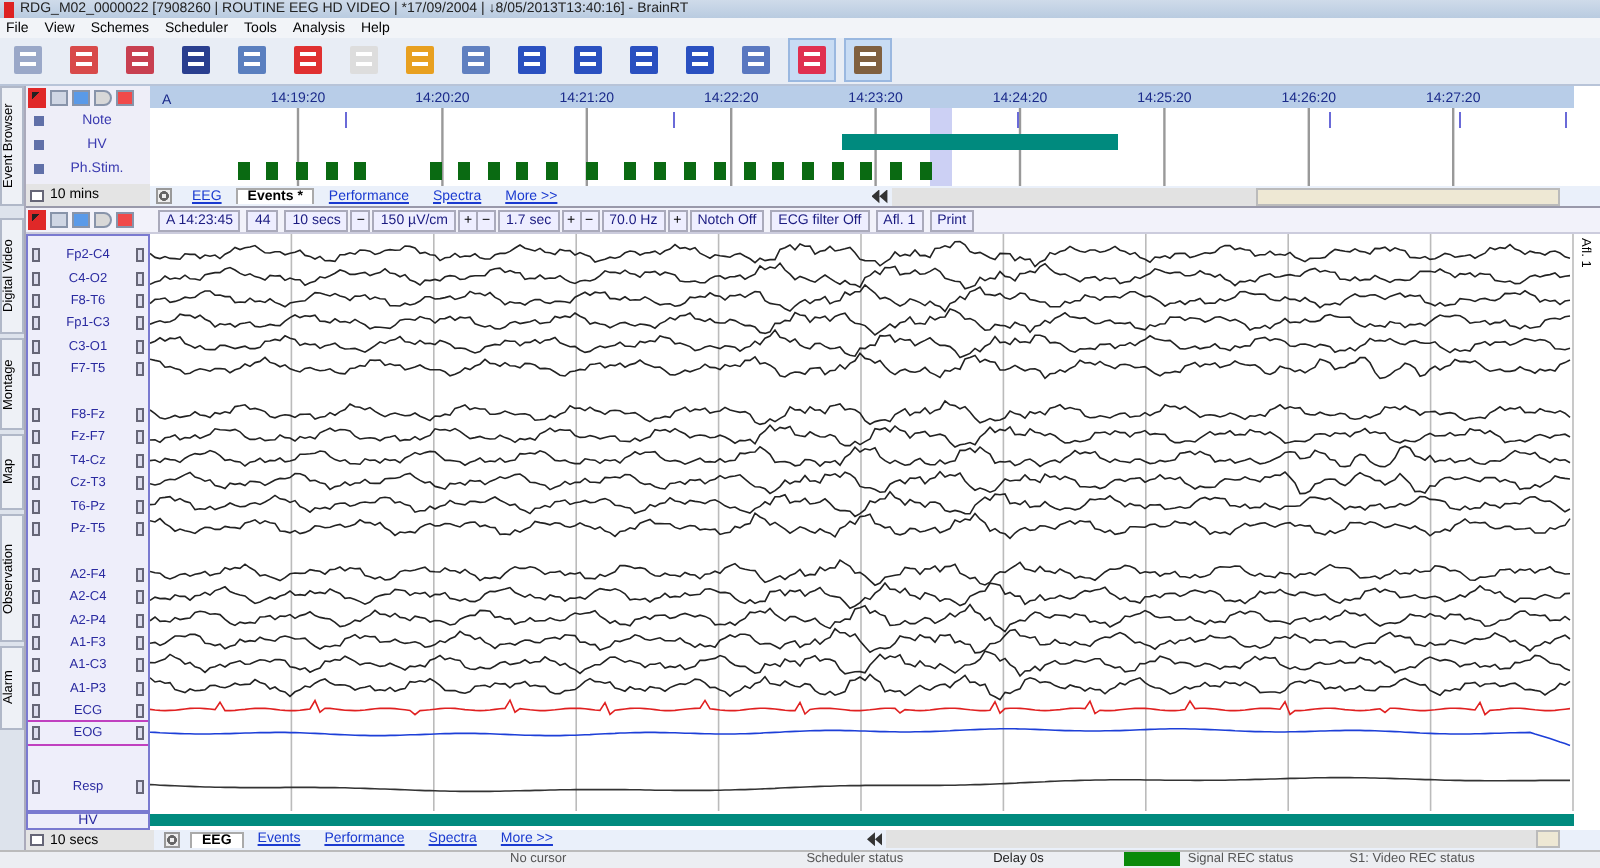  I want to click on app-icon, so click(9, 9).